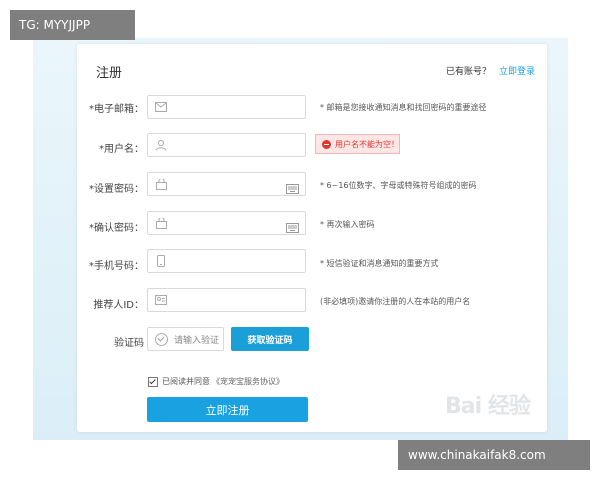 The width and height of the screenshot is (600, 480). What do you see at coordinates (129, 343) in the screenshot?
I see `code-label: 验证码` at bounding box center [129, 343].